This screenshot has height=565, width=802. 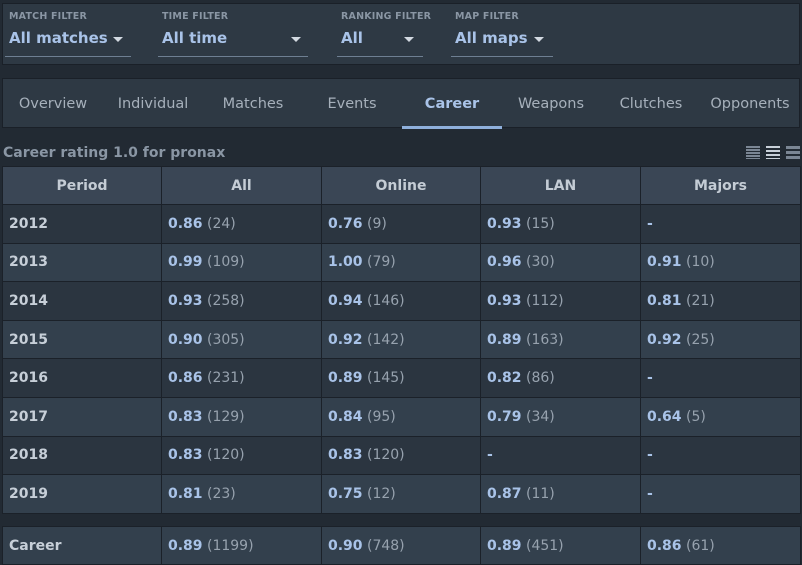 I want to click on period-cell: 2019, so click(x=82, y=494).